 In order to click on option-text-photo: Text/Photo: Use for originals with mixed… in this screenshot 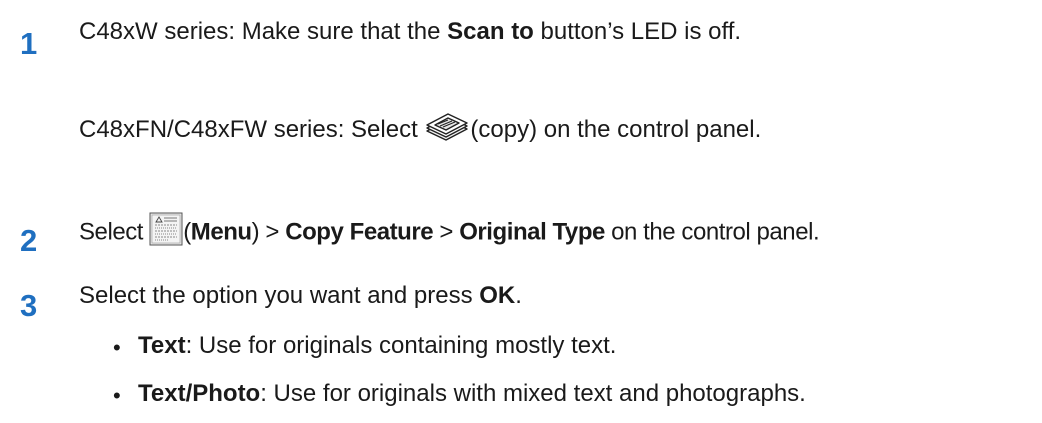, I will do `click(472, 394)`.